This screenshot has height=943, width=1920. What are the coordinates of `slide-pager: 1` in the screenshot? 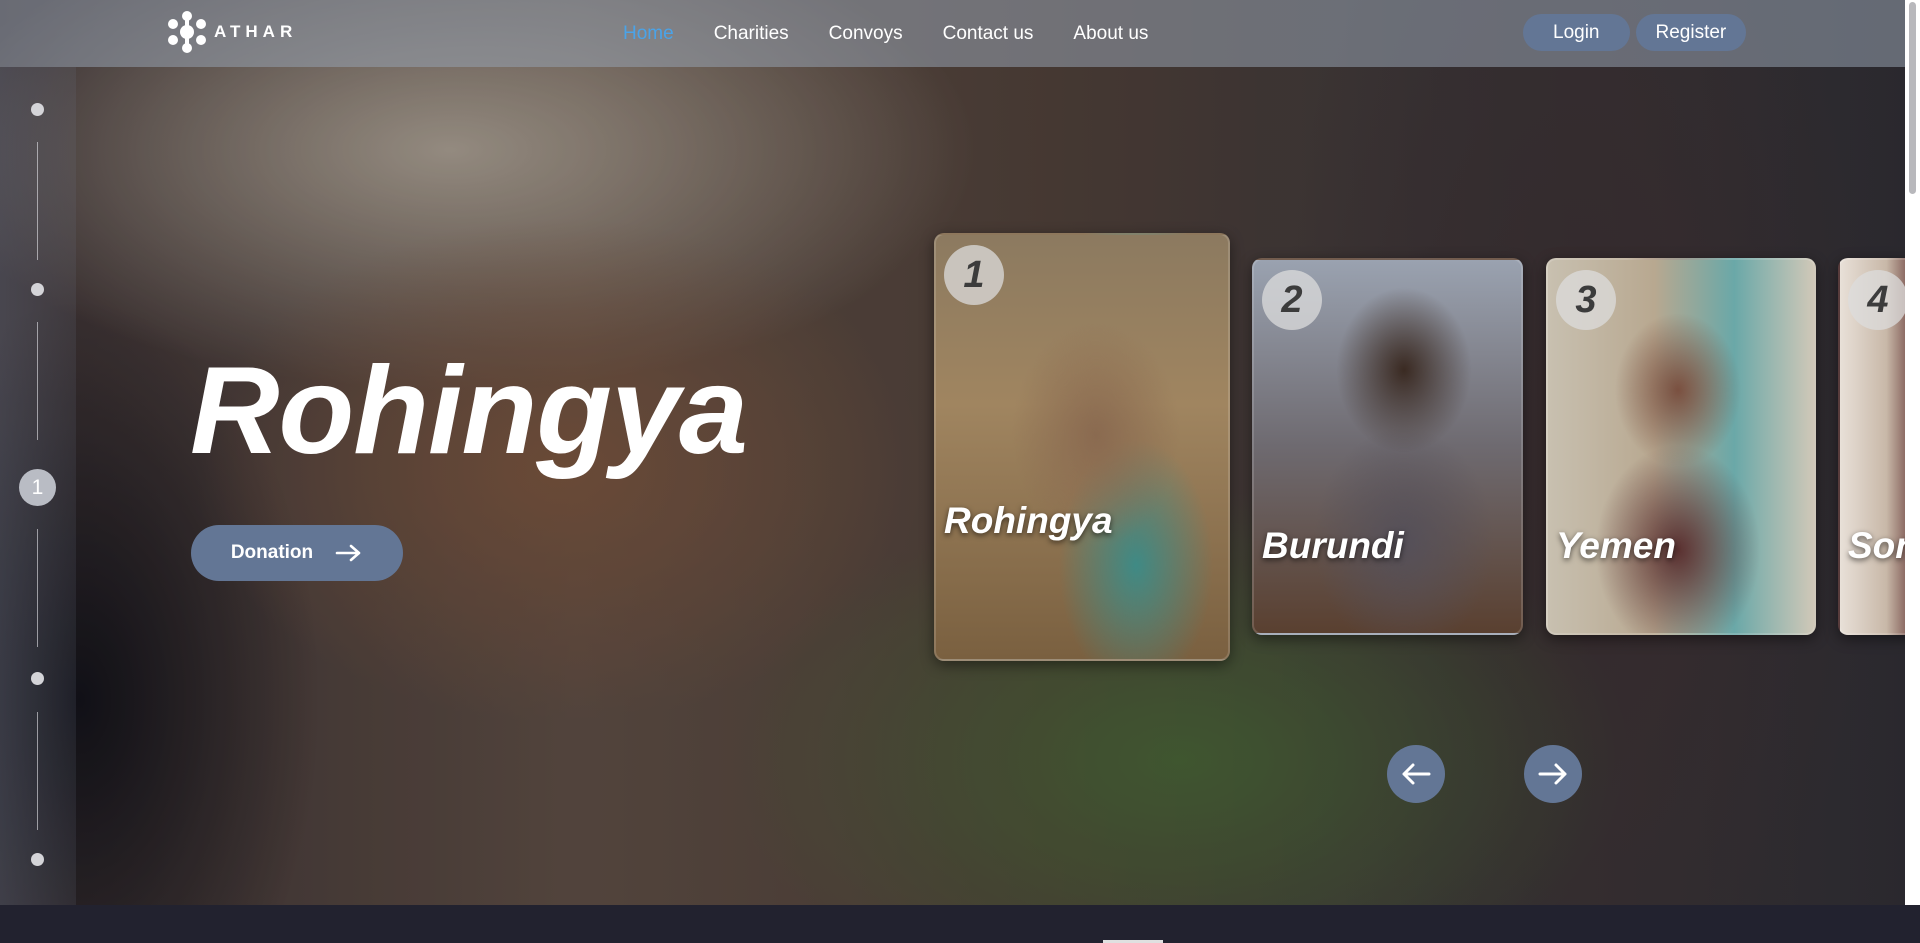 It's located at (38, 486).